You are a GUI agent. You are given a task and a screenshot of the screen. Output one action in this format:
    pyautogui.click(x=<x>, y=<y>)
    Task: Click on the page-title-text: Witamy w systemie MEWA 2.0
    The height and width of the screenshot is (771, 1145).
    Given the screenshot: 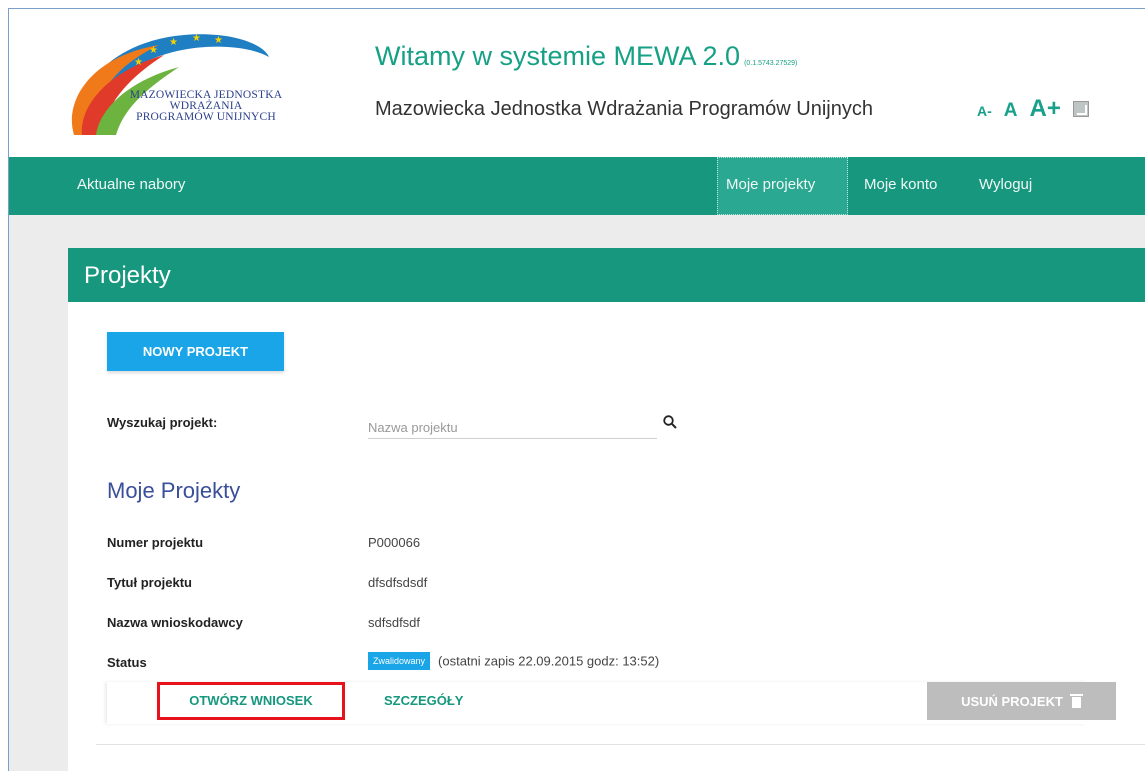 What is the action you would take?
    pyautogui.click(x=558, y=56)
    